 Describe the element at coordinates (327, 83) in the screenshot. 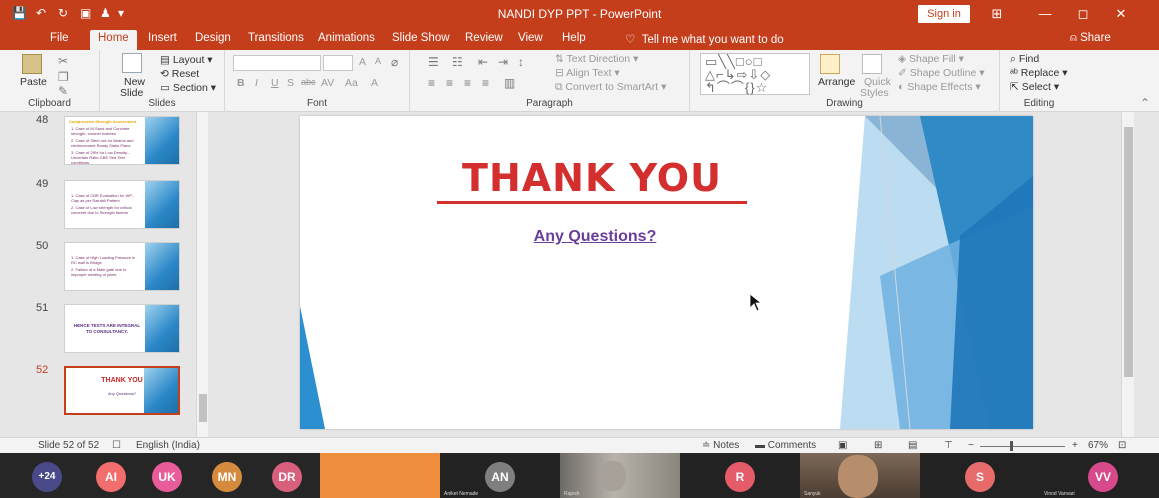

I see `char-spacing-button: AV` at that location.